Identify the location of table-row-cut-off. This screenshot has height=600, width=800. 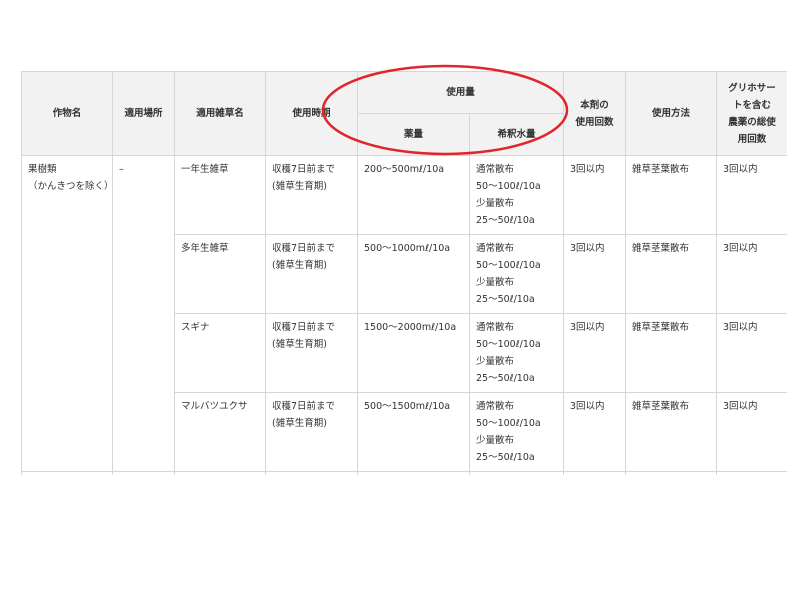
(404, 473).